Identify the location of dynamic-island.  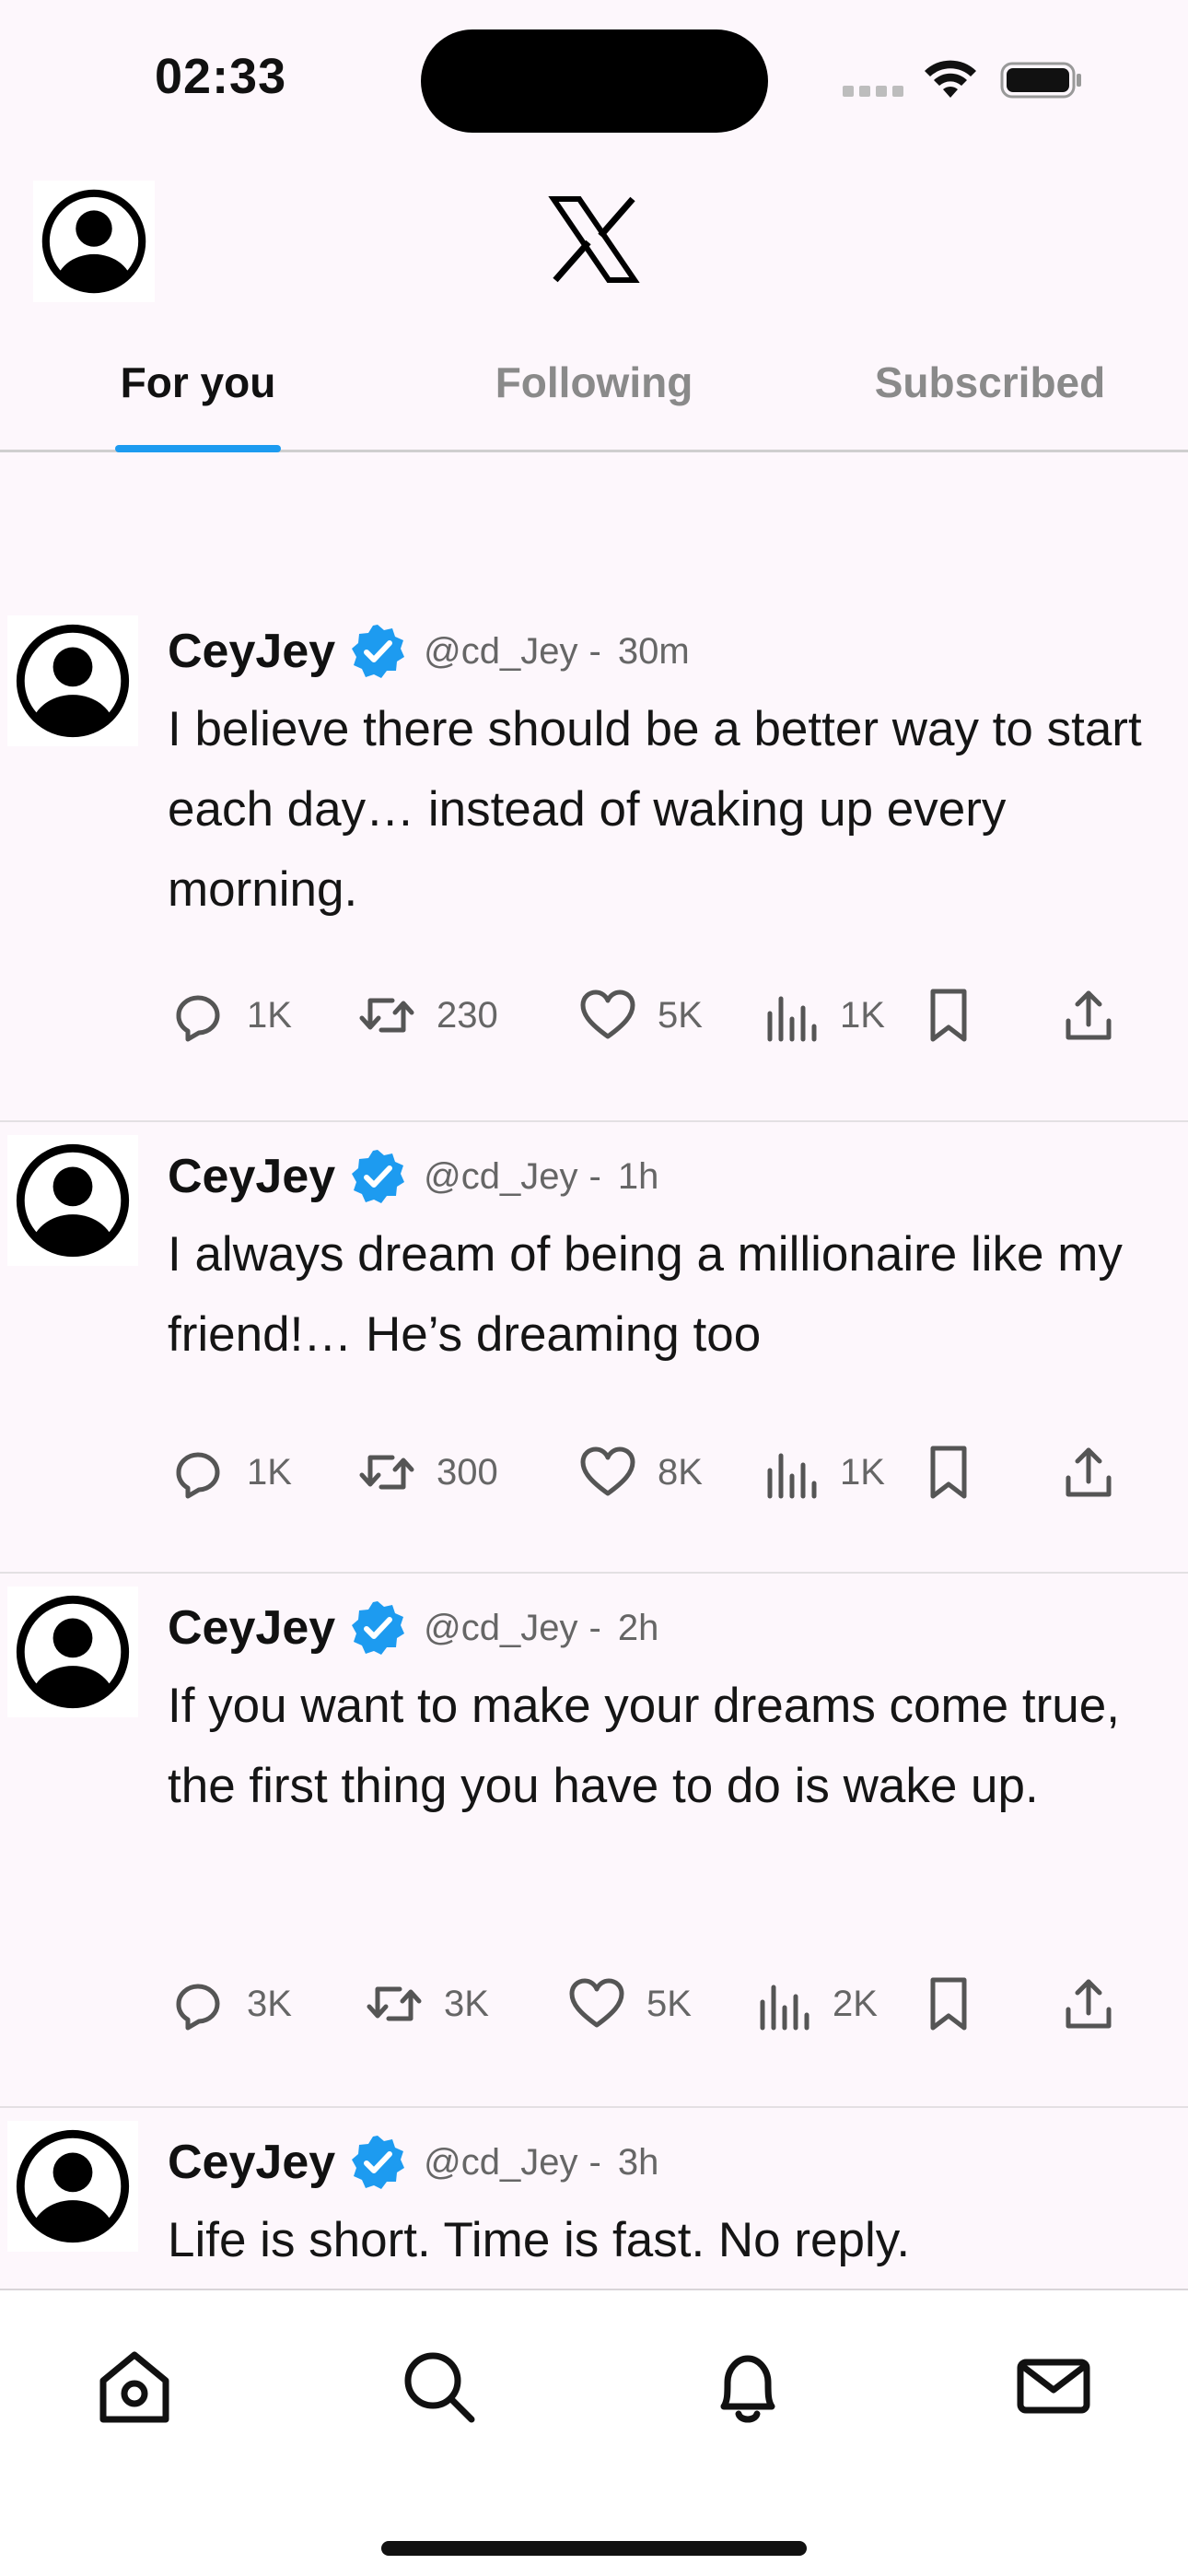
(594, 81).